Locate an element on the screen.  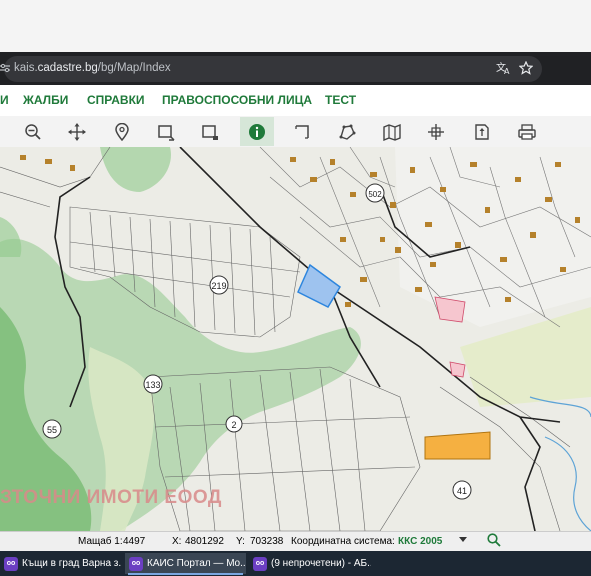
parcel-label-502: 502 is located at coordinates (375, 193).